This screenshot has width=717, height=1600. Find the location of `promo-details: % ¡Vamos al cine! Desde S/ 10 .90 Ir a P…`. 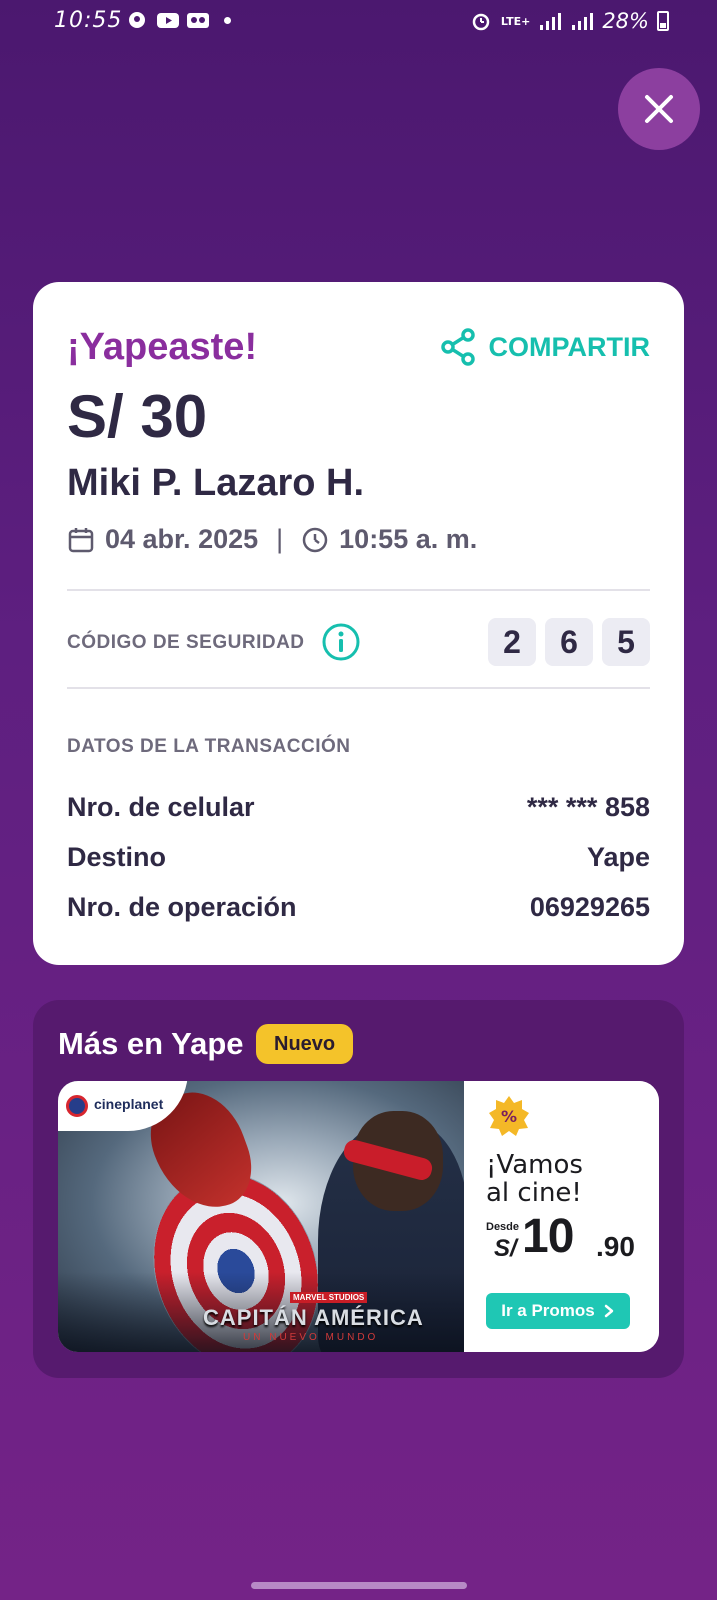

promo-details: % ¡Vamos al cine! Desde S/ 10 .90 Ir a P… is located at coordinates (561, 1216).